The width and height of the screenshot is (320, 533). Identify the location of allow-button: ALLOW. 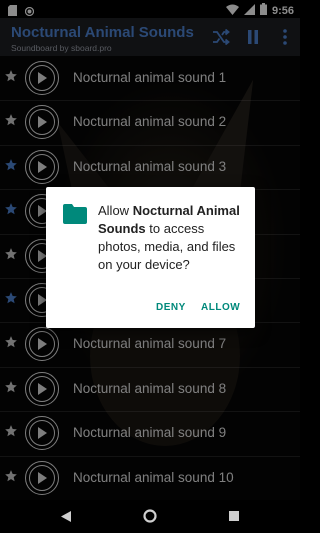
(220, 307).